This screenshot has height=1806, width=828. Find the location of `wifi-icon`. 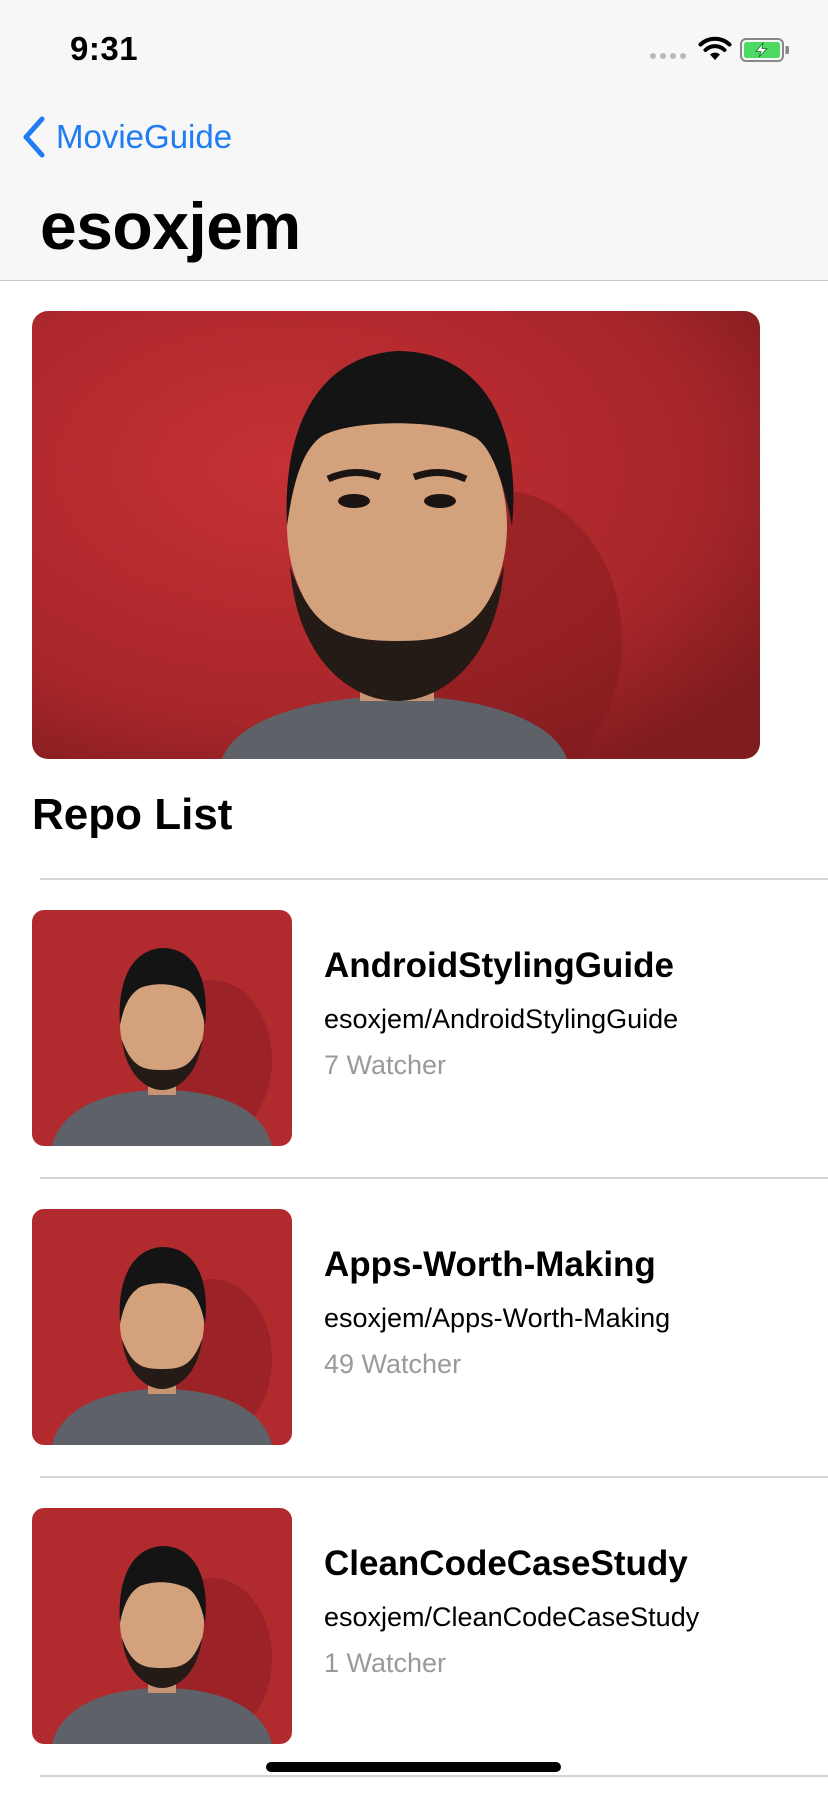

wifi-icon is located at coordinates (715, 48).